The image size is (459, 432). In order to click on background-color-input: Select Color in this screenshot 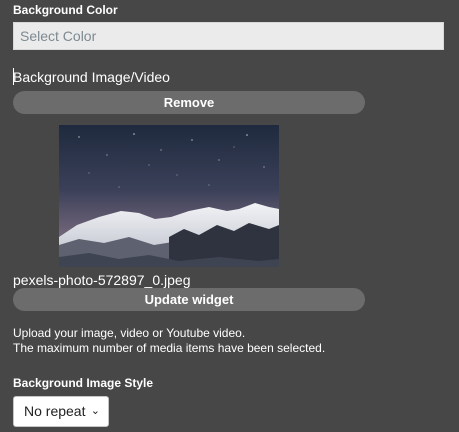, I will do `click(228, 36)`.